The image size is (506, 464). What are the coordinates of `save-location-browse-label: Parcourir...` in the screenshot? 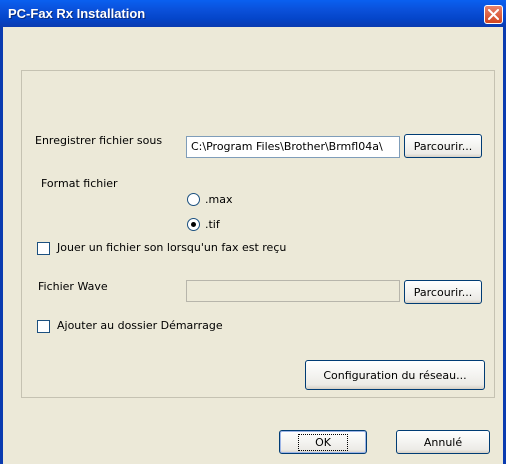 It's located at (443, 146).